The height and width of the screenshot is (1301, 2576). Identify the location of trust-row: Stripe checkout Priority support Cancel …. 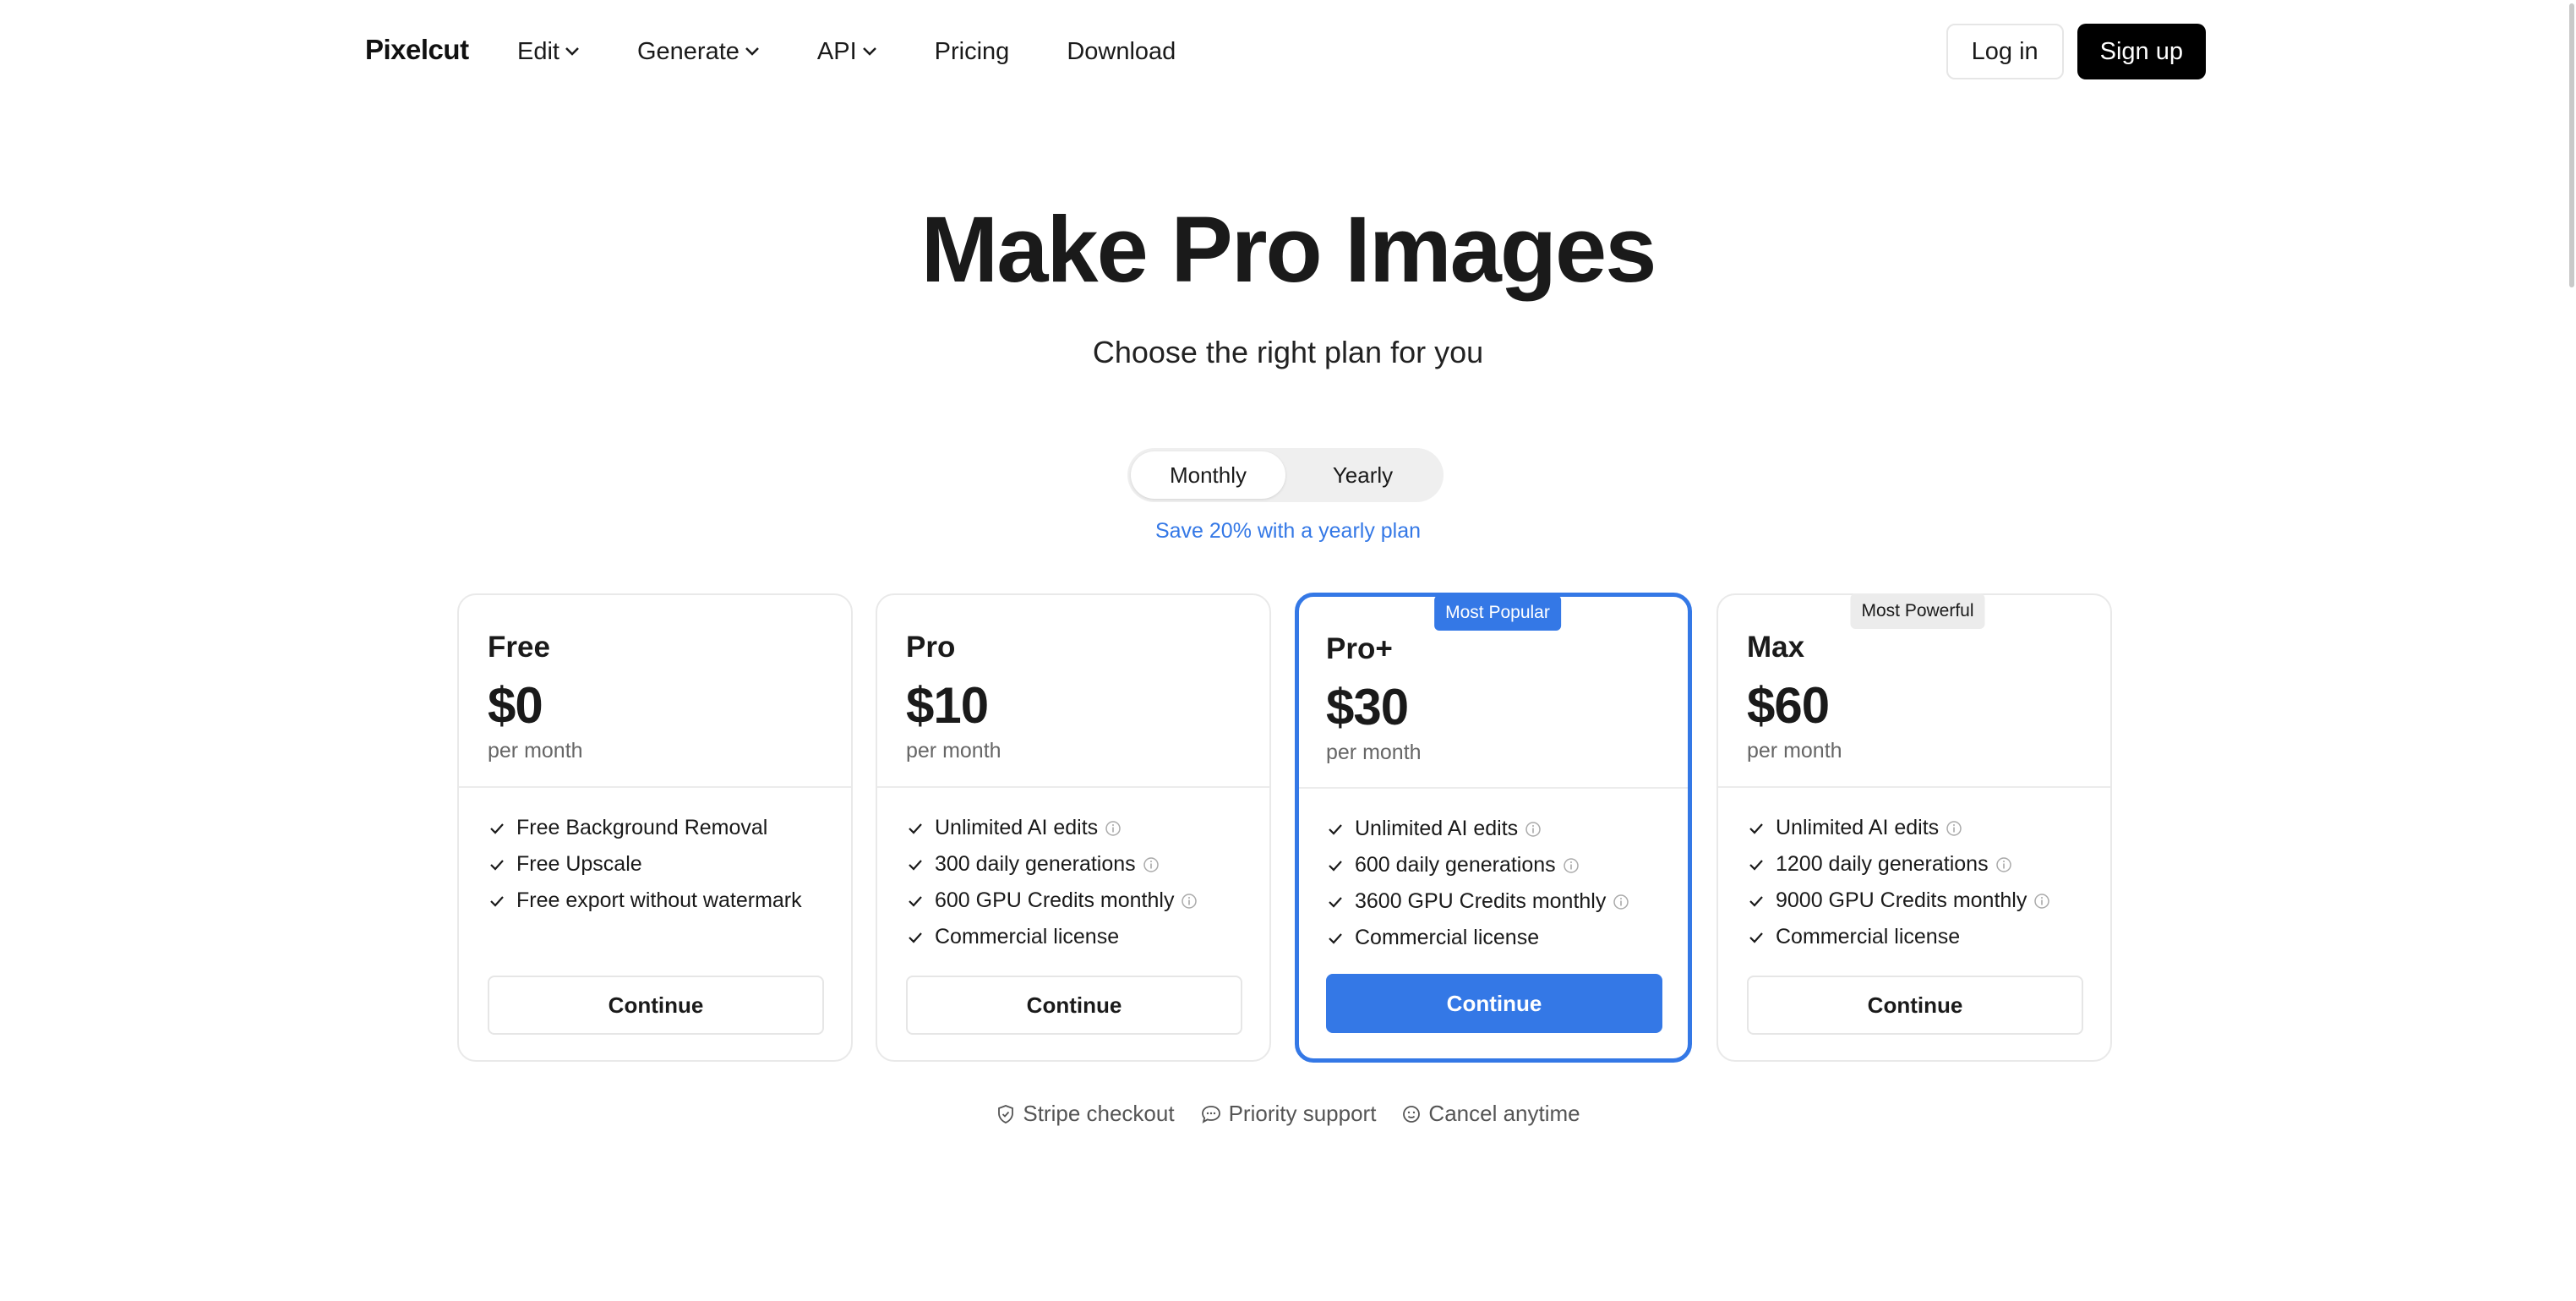
(1288, 1114).